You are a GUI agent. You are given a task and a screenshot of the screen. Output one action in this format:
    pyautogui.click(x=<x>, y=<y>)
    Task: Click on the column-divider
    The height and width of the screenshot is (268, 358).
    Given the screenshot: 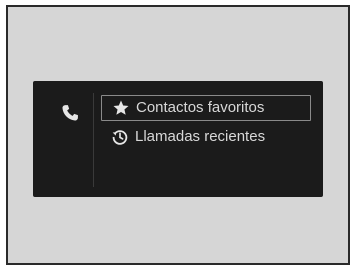 What is the action you would take?
    pyautogui.click(x=93, y=140)
    